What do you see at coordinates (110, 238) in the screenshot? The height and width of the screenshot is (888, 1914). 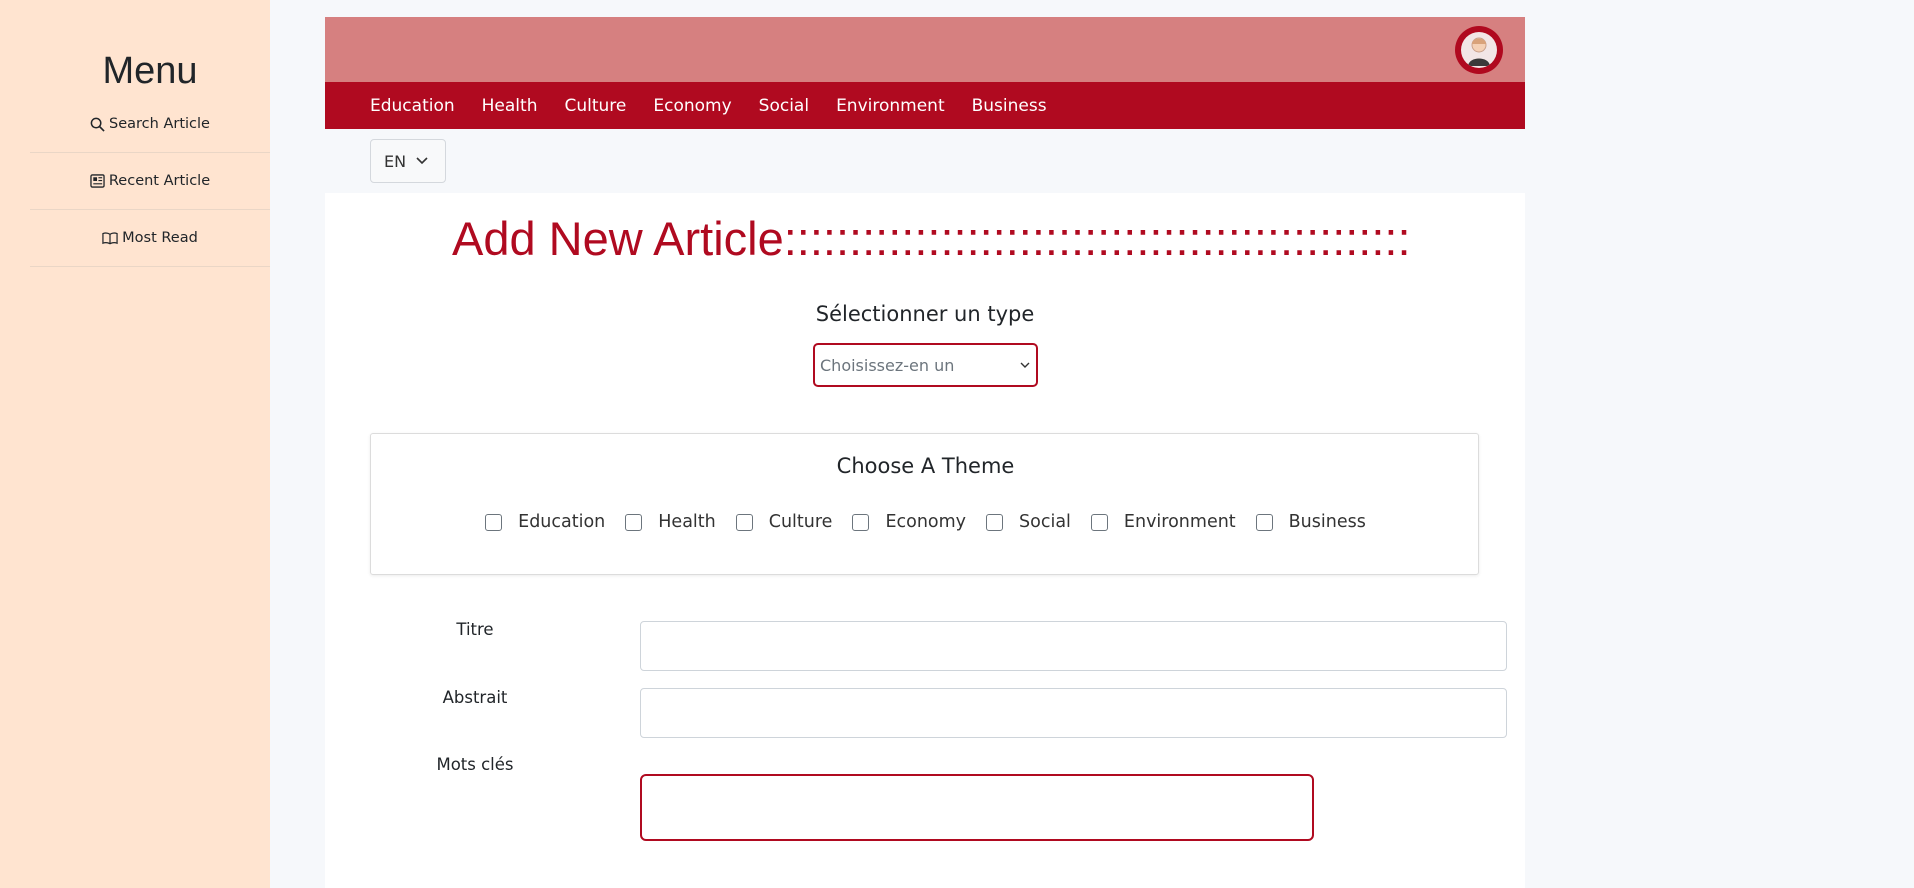 I see `book-icon` at bounding box center [110, 238].